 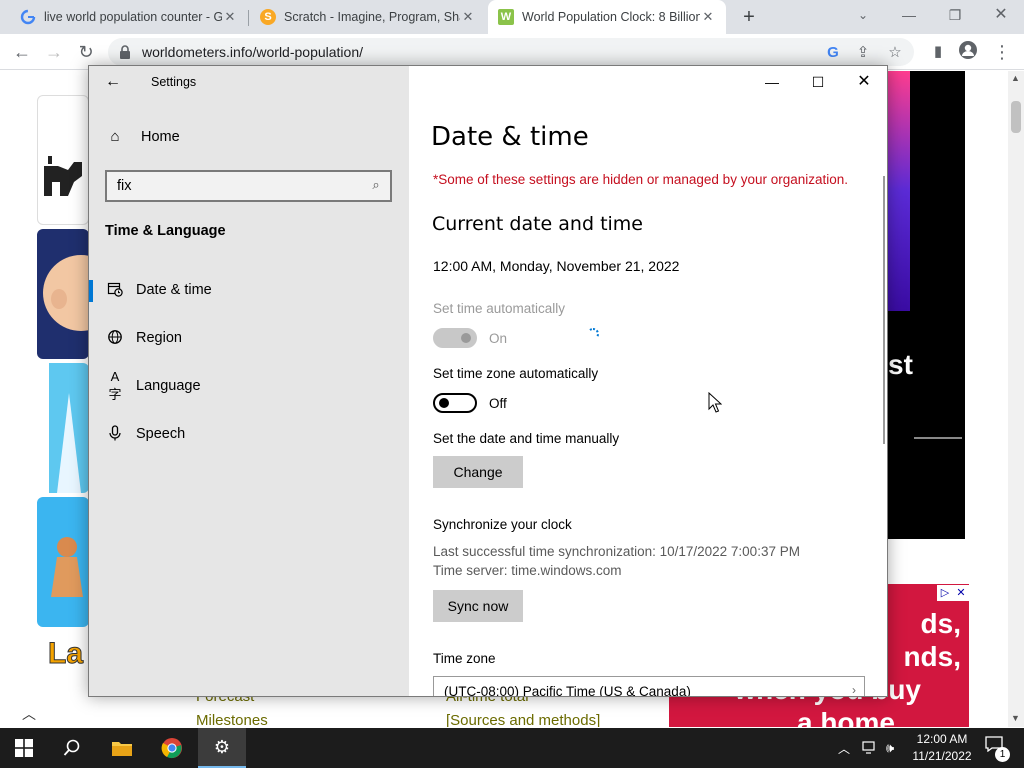 What do you see at coordinates (372, 17) in the screenshot?
I see `tab-title: Scratch - Imagine, Program, Share` at bounding box center [372, 17].